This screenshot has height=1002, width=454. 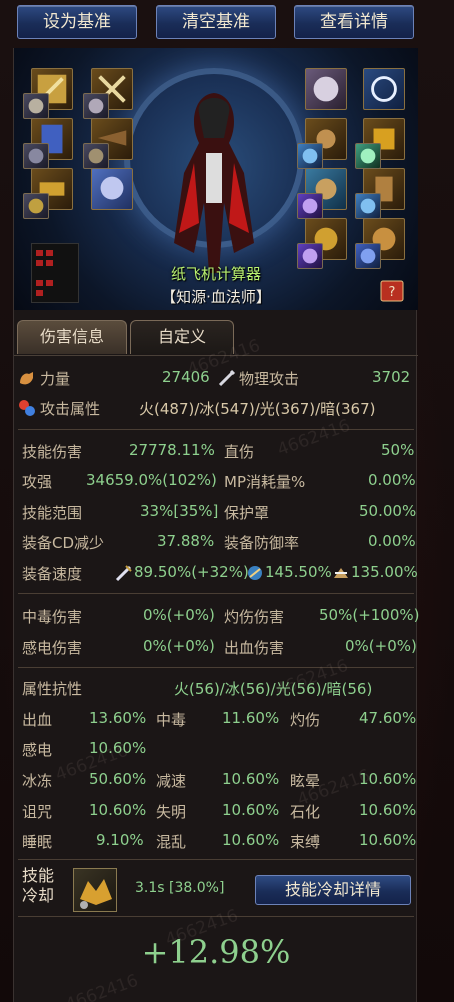 What do you see at coordinates (384, 572) in the screenshot?
I see `move-speed-value: 135.00%` at bounding box center [384, 572].